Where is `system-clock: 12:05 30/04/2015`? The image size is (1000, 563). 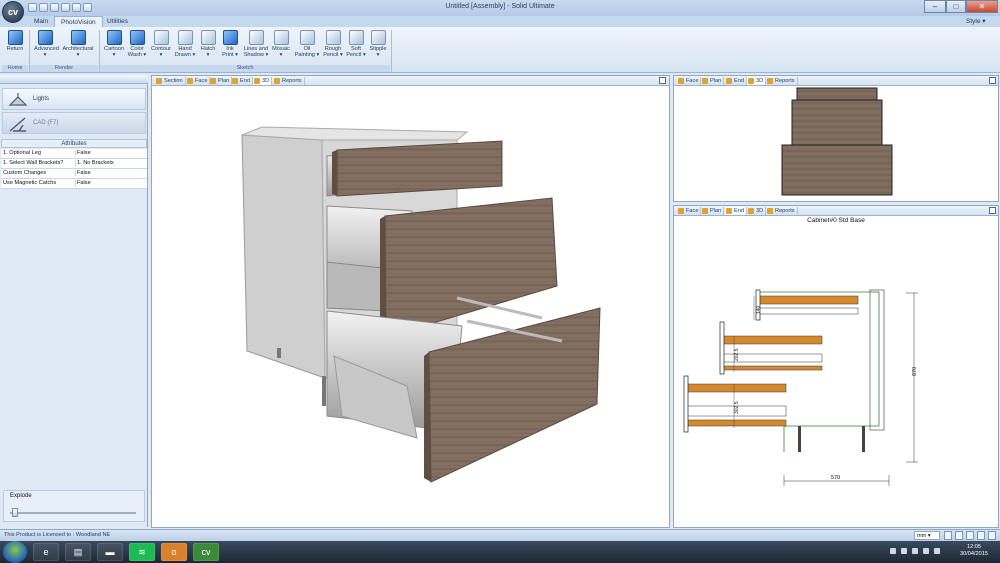 system-clock: 12:05 30/04/2015 is located at coordinates (974, 551).